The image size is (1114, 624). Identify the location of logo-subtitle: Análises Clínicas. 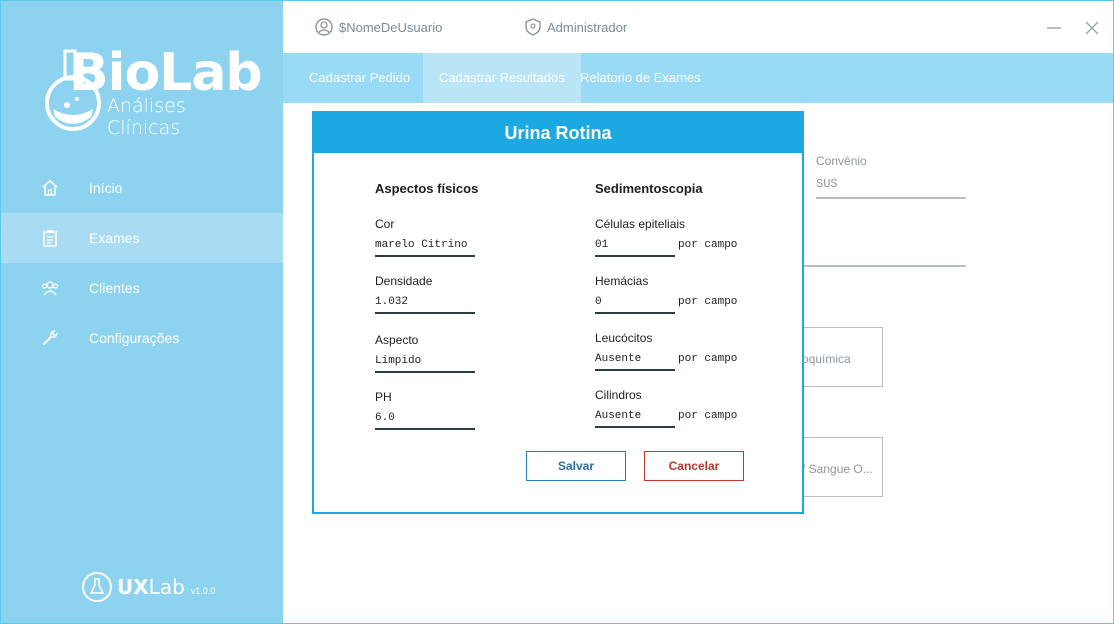
(146, 117).